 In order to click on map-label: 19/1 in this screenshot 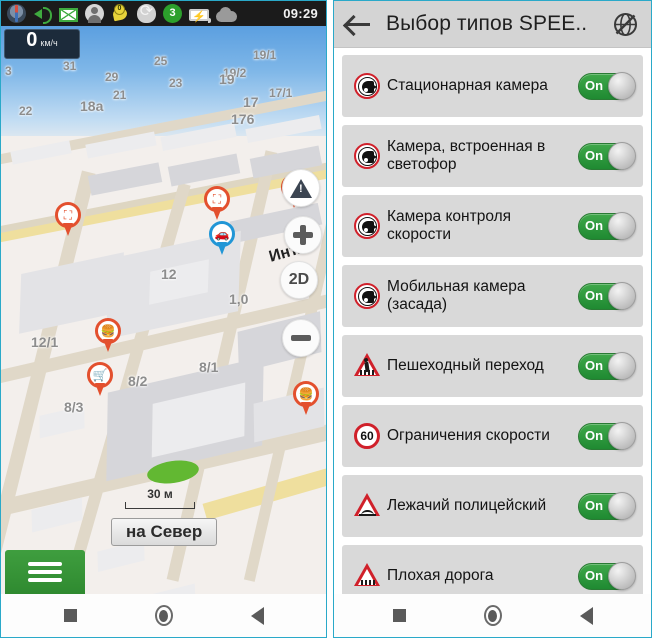, I will do `click(265, 55)`.